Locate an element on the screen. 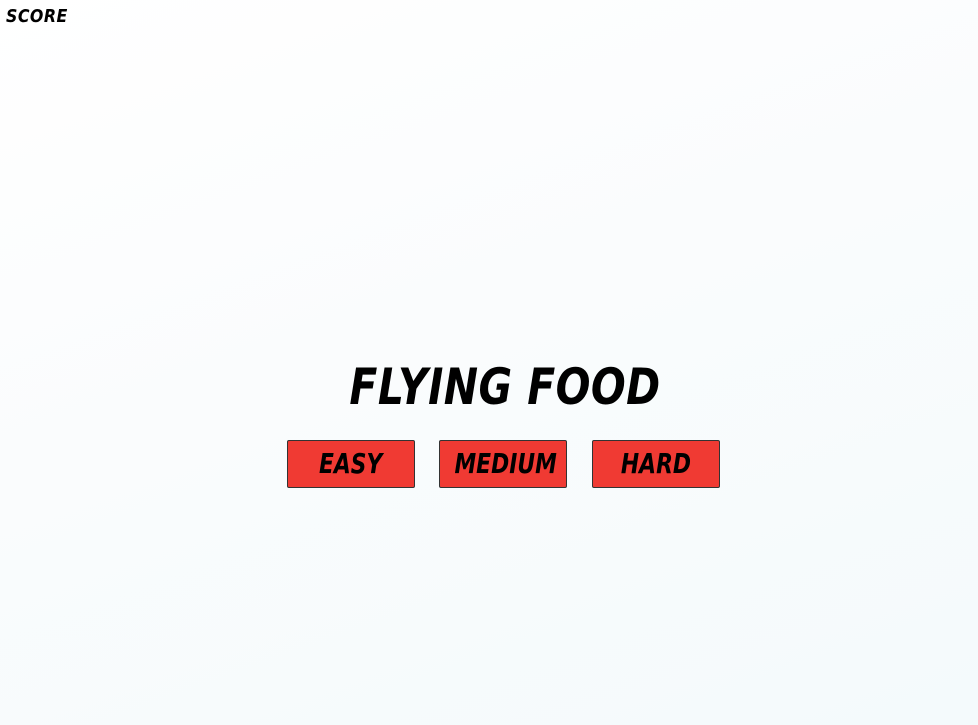  difficulty-buttons: EASY MEDIUM HARD is located at coordinates (489, 464).